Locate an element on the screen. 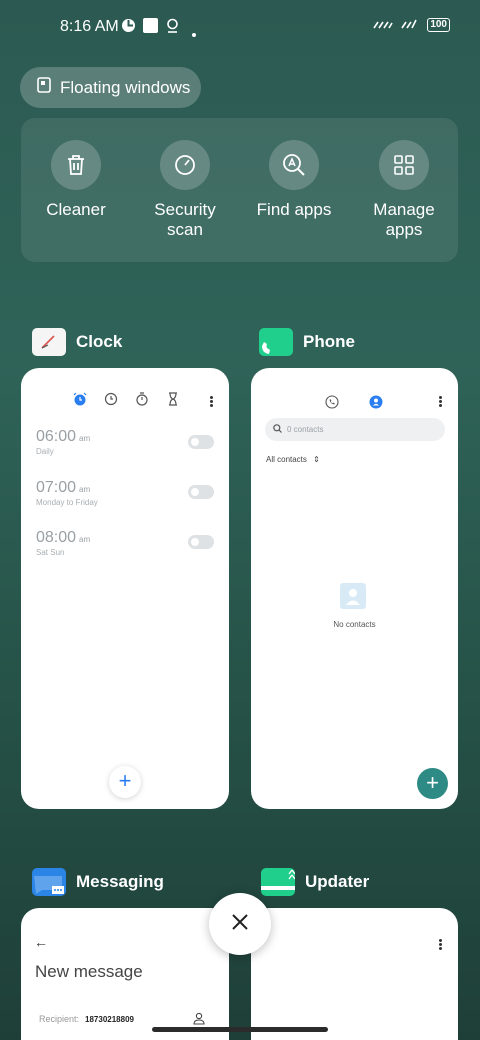 Image resolution: width=480 pixels, height=1040 pixels. more-notifications-dot is located at coordinates (194, 33).